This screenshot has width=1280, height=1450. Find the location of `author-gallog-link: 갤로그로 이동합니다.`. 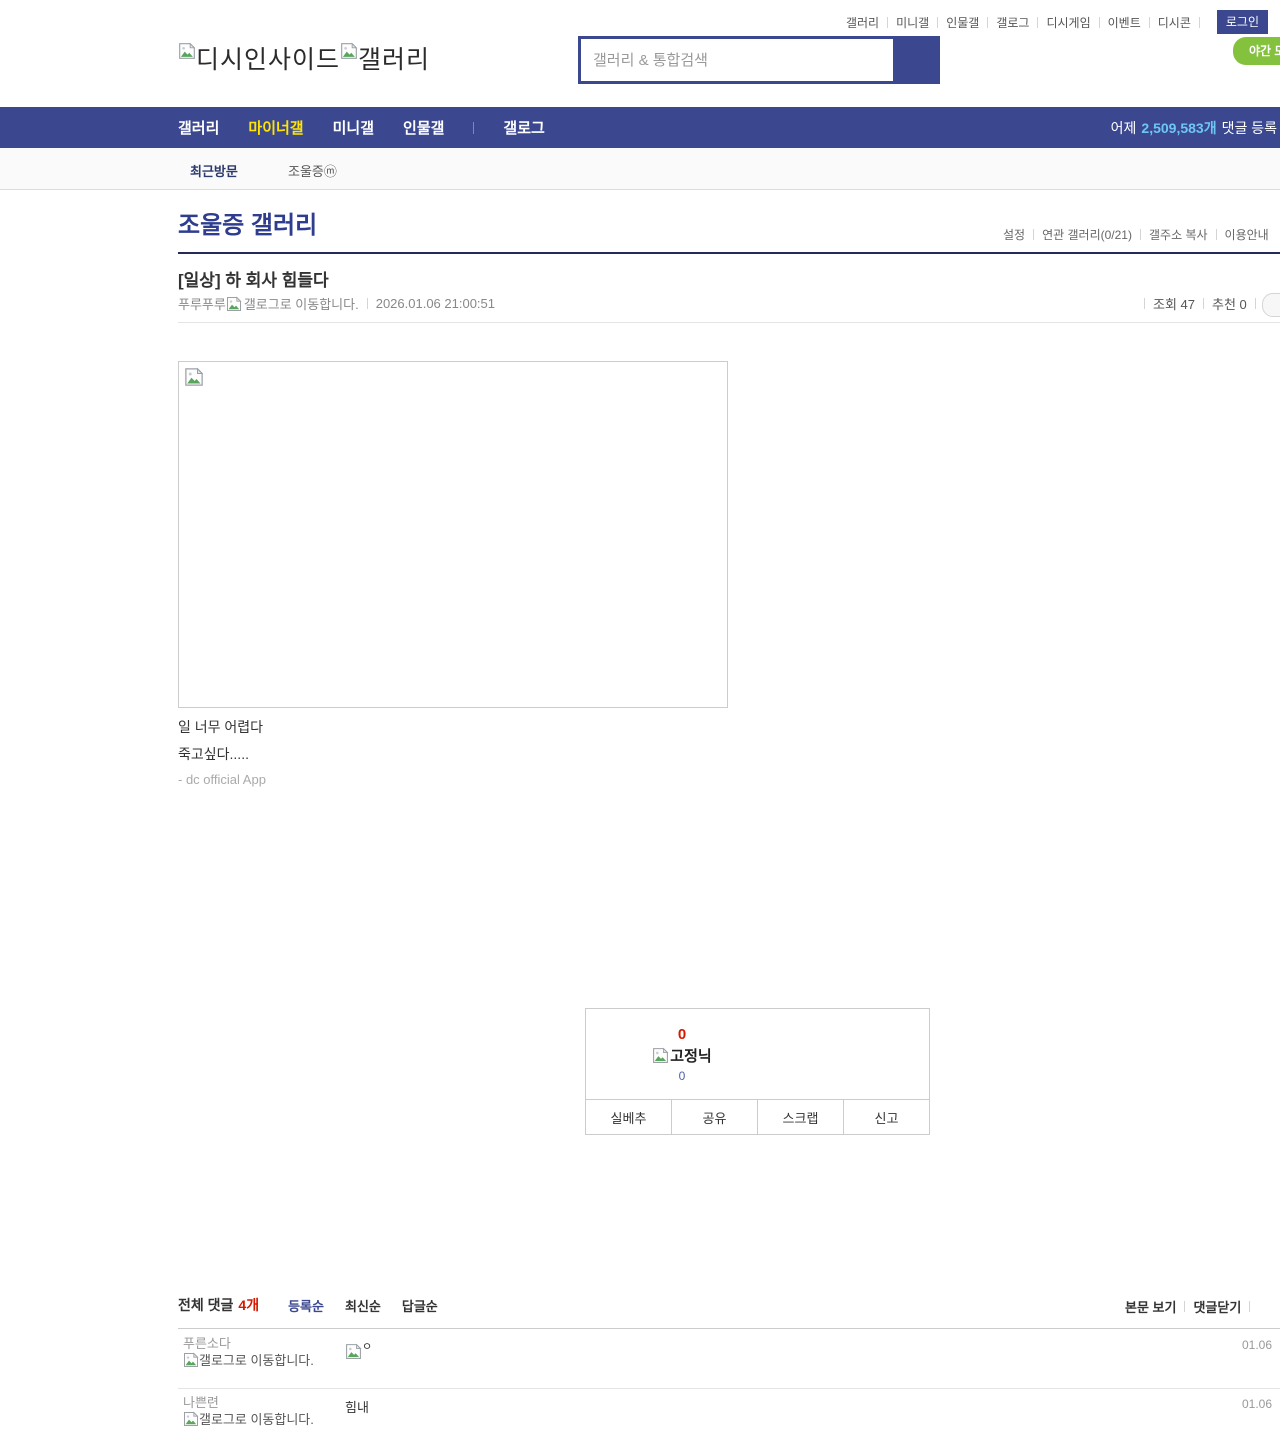

author-gallog-link: 갤로그로 이동합니다. is located at coordinates (292, 303).